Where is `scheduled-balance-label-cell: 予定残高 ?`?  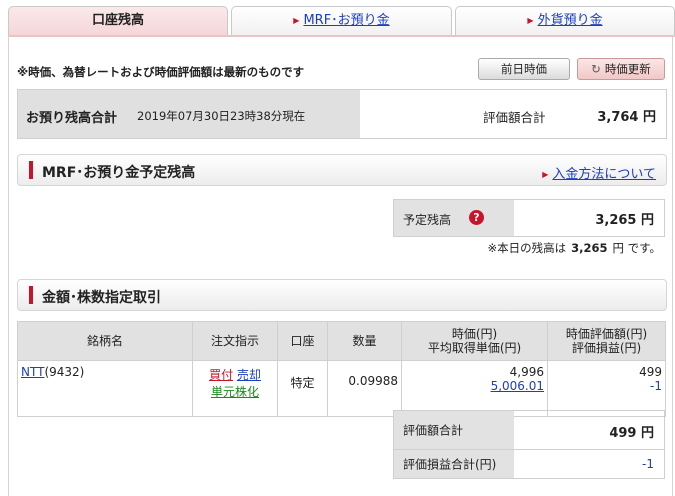 scheduled-balance-label-cell: 予定残高 ? is located at coordinates (454, 218).